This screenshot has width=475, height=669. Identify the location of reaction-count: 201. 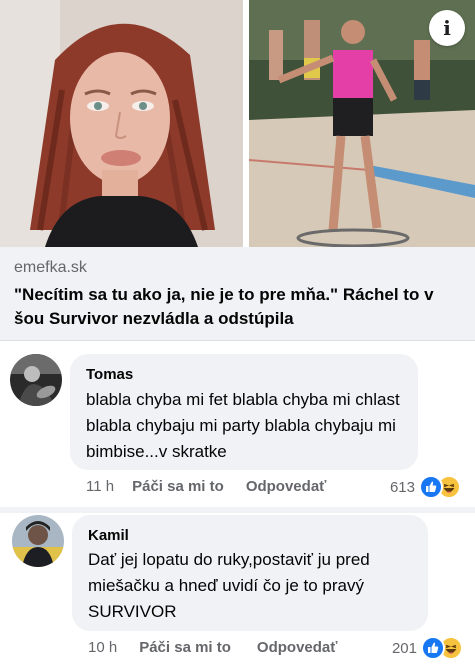
(404, 648).